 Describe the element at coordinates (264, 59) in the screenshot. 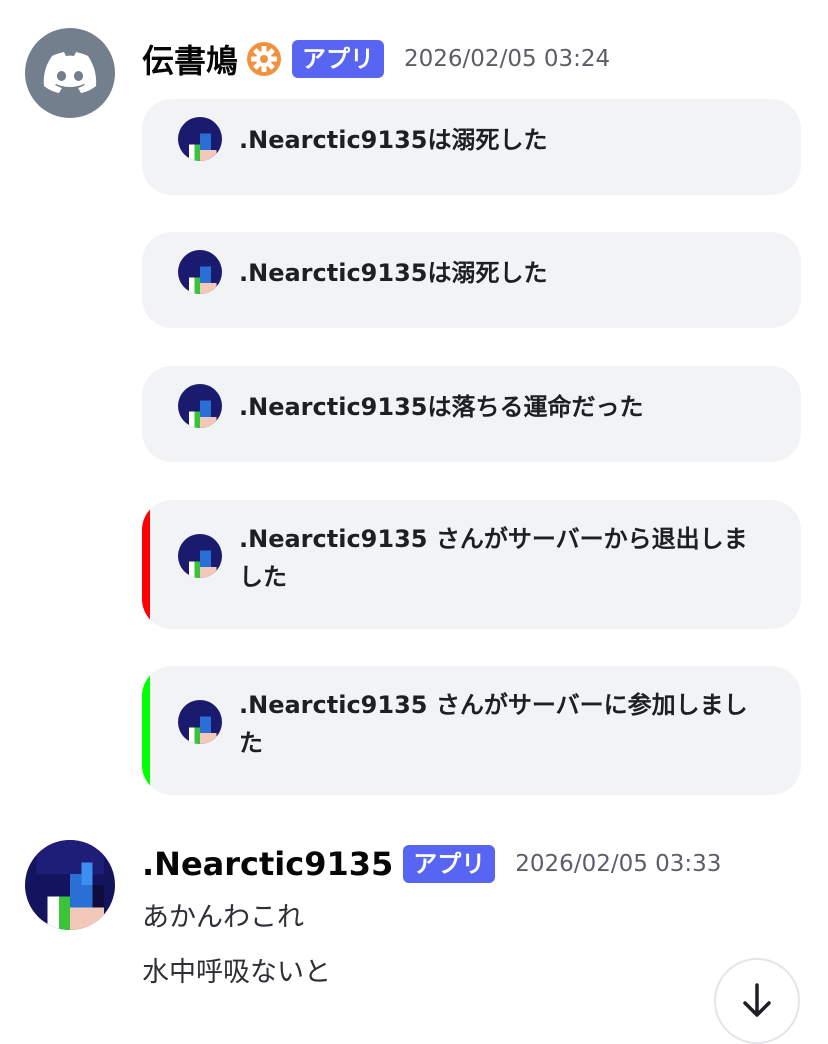

I see `gear-icon` at that location.